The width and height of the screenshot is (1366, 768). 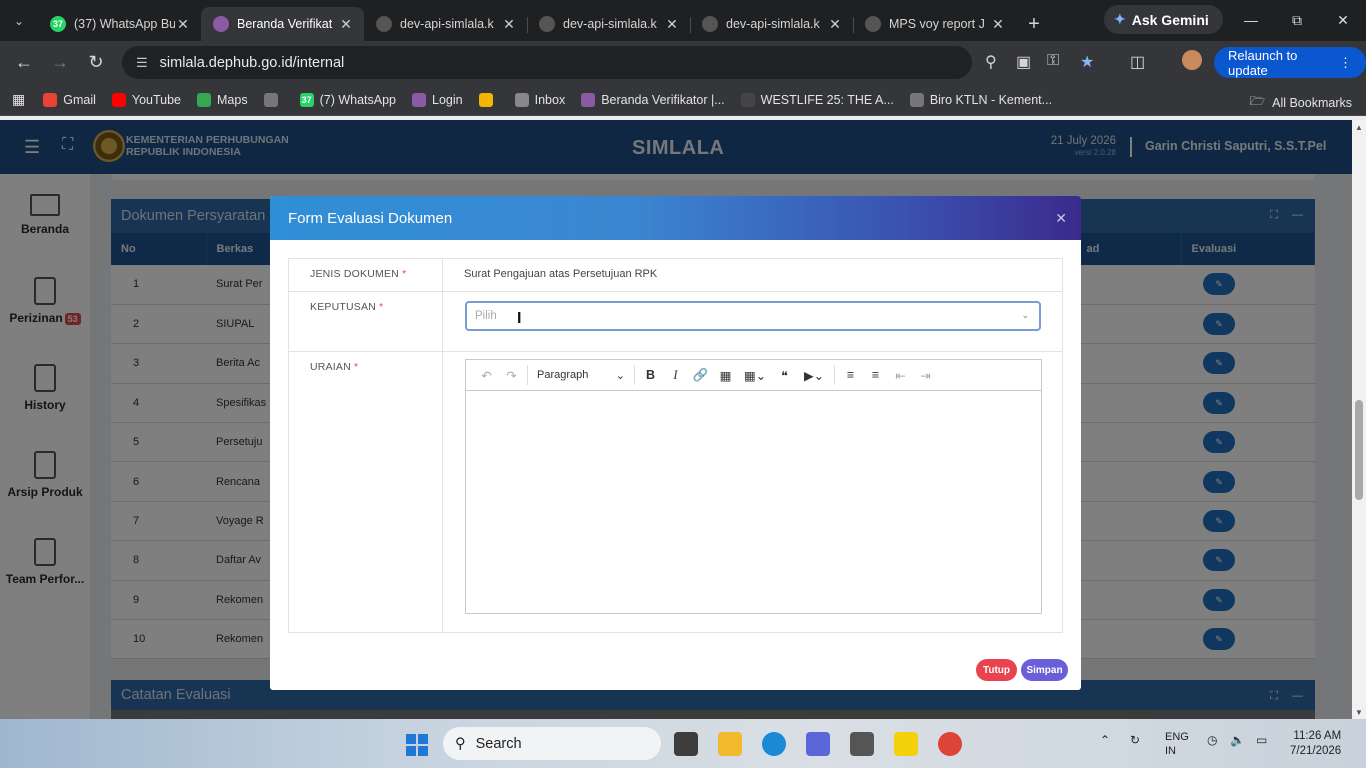 What do you see at coordinates (60, 63) in the screenshot?
I see `forward-button: →` at bounding box center [60, 63].